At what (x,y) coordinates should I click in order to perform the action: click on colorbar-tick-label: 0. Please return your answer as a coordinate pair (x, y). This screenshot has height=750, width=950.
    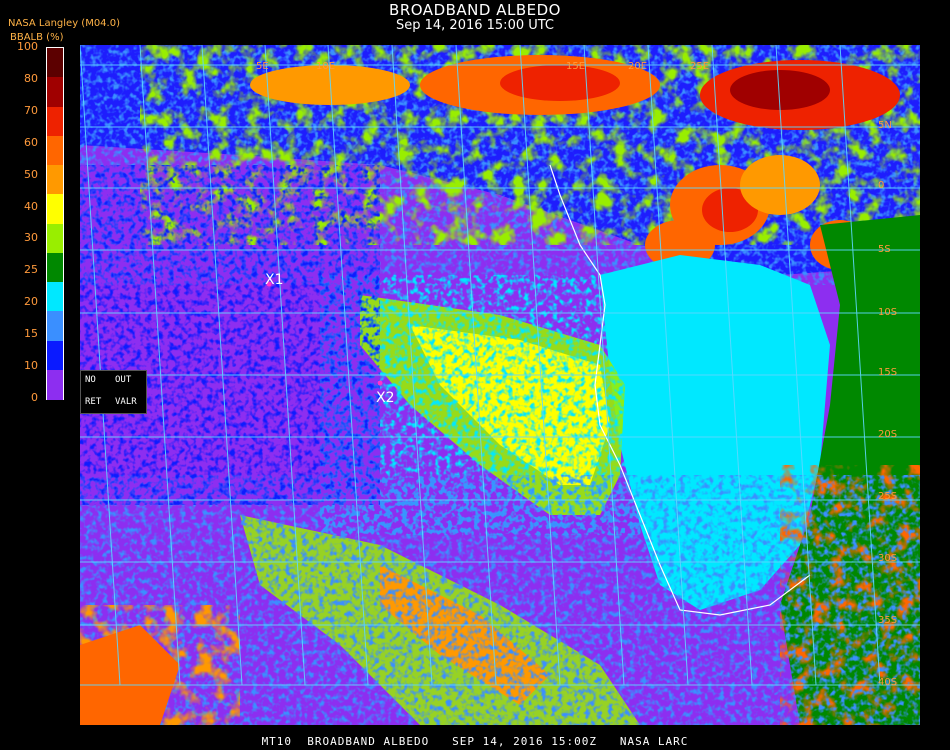
    Looking at the image, I should click on (34, 397).